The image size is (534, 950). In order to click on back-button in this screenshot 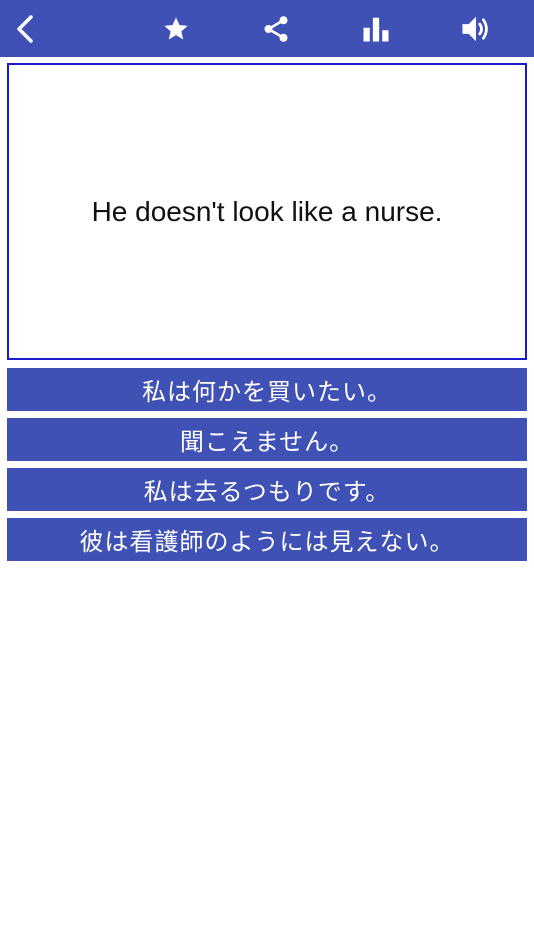, I will do `click(25, 28)`.